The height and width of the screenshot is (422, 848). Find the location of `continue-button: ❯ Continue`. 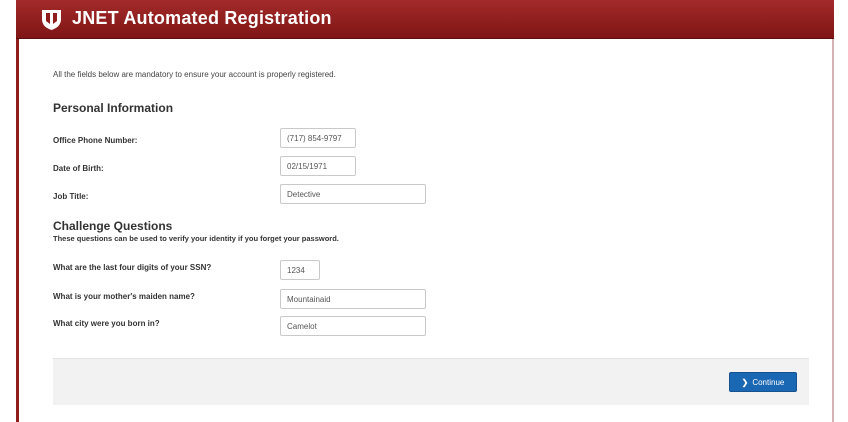

continue-button: ❯ Continue is located at coordinates (763, 382).